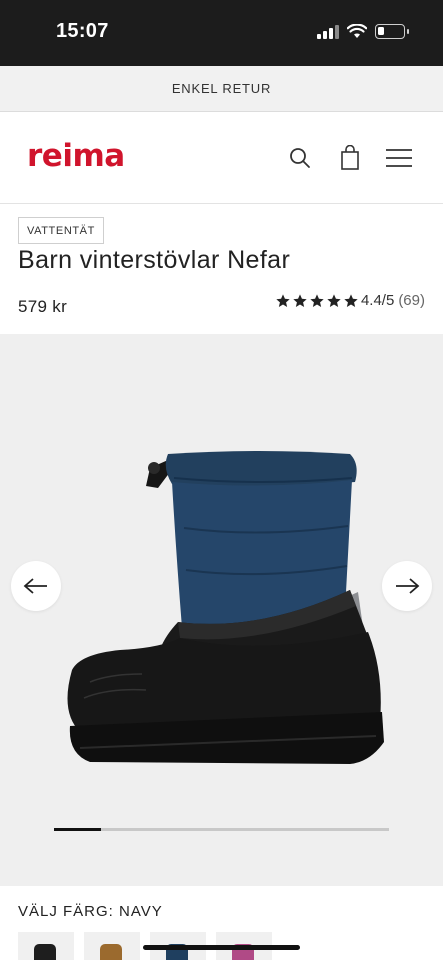 The height and width of the screenshot is (960, 443). What do you see at coordinates (221, 947) in the screenshot?
I see `home-indicator` at bounding box center [221, 947].